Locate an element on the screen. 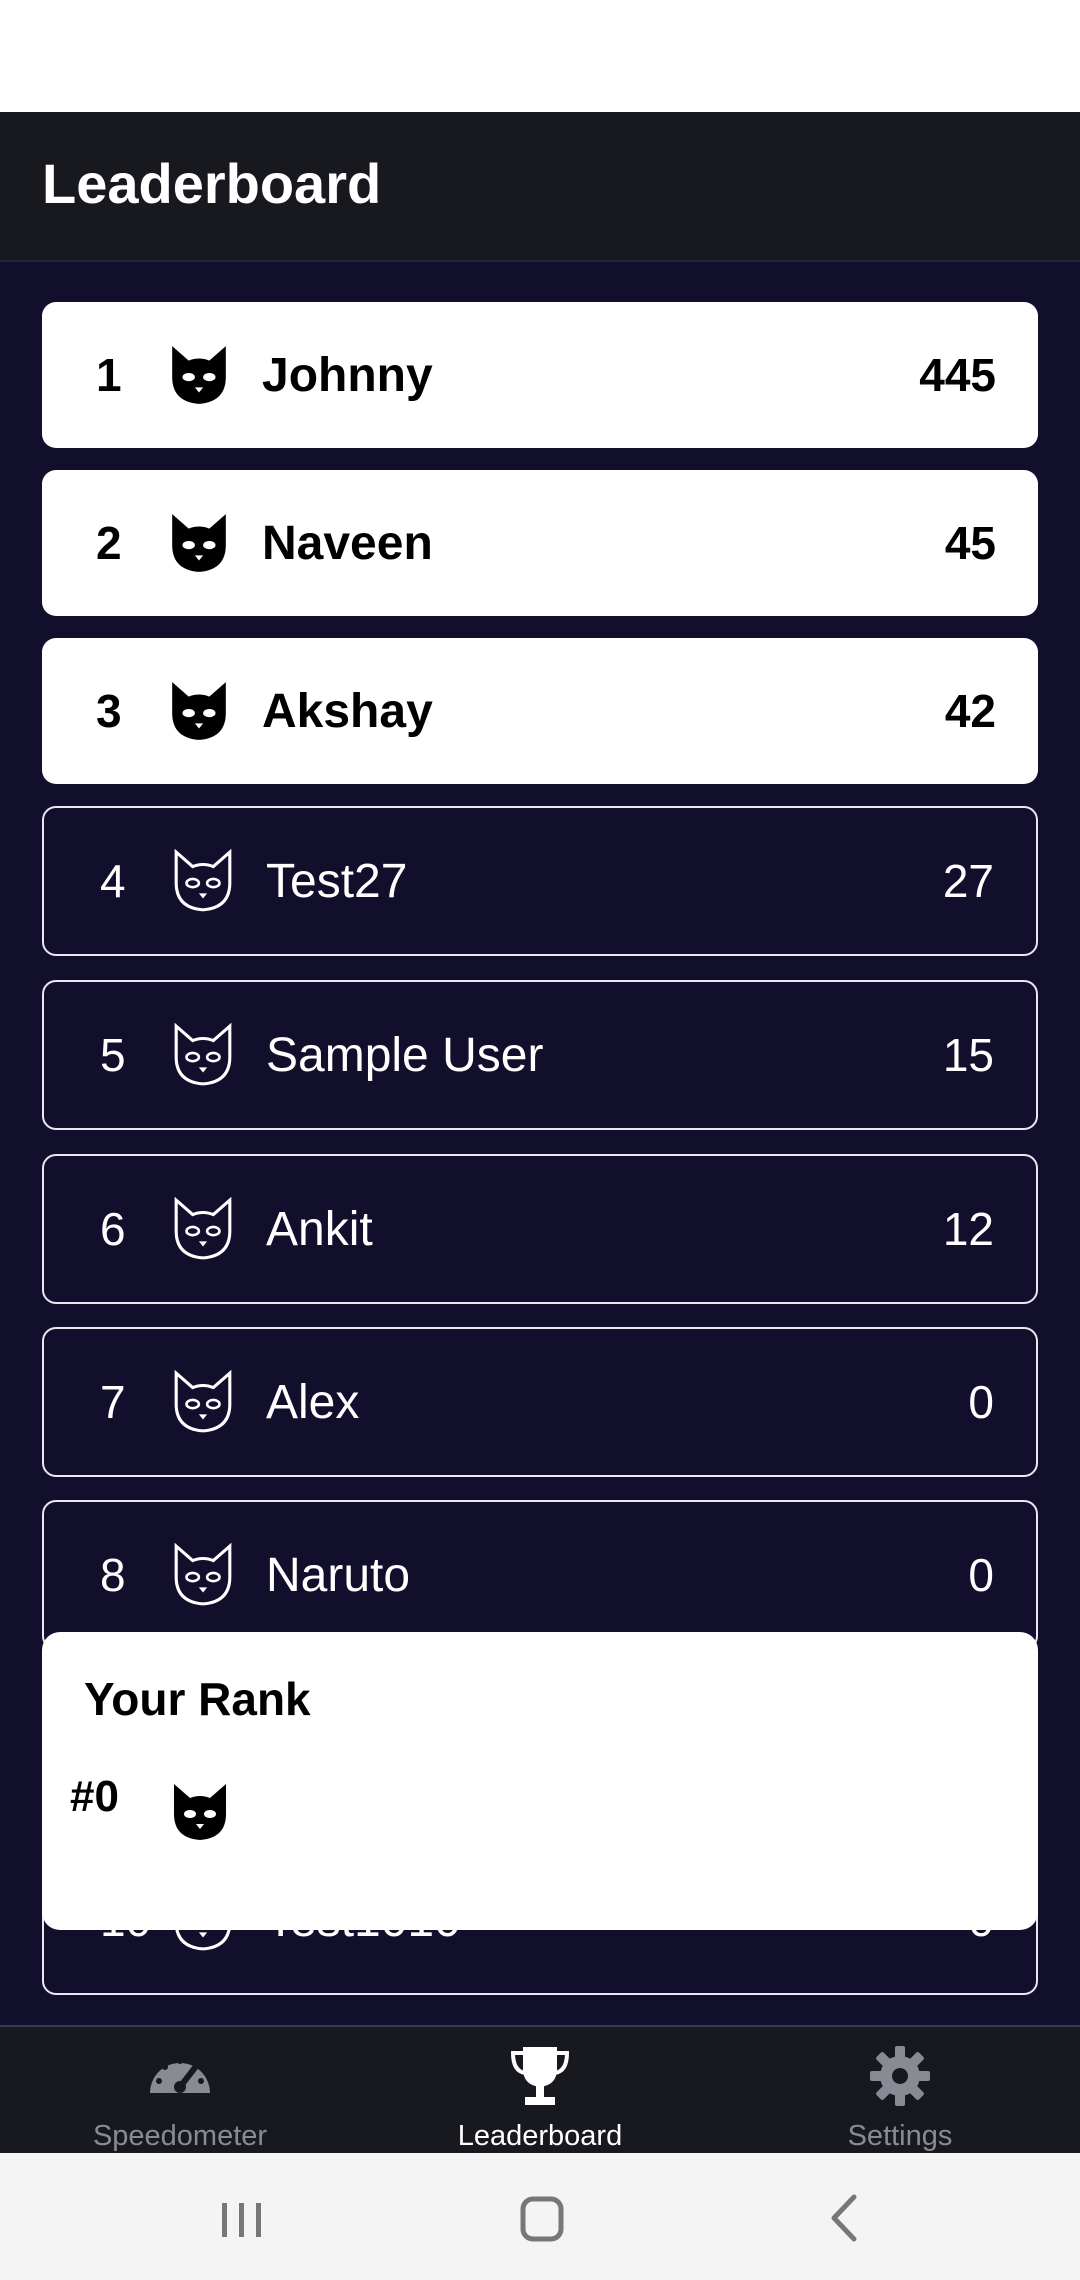  leaderboard-row: 1 Johnny 445 is located at coordinates (540, 375).